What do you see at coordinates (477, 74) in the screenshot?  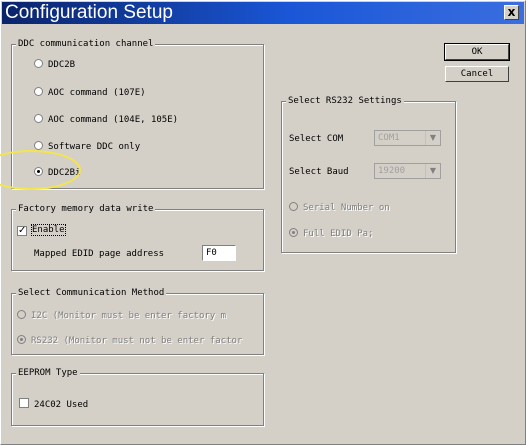 I see `cancel-button: Cancel` at bounding box center [477, 74].